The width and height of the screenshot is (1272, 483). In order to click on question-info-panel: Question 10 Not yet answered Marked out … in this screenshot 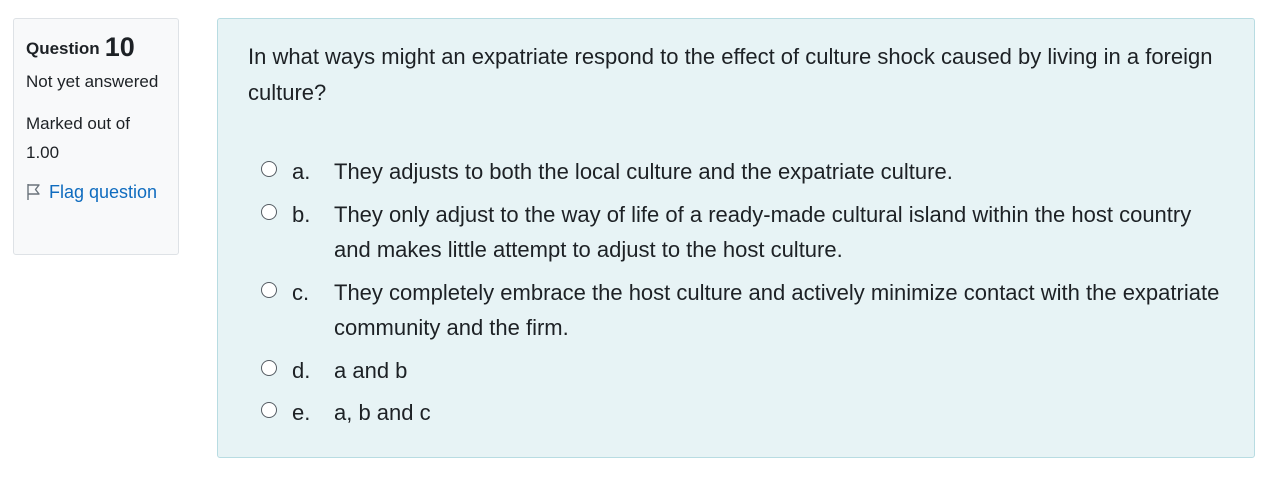, I will do `click(96, 136)`.